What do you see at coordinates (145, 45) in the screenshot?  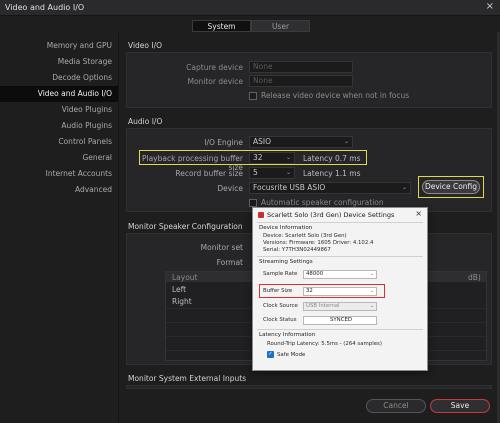 I see `video-io-title: Video I/O` at bounding box center [145, 45].